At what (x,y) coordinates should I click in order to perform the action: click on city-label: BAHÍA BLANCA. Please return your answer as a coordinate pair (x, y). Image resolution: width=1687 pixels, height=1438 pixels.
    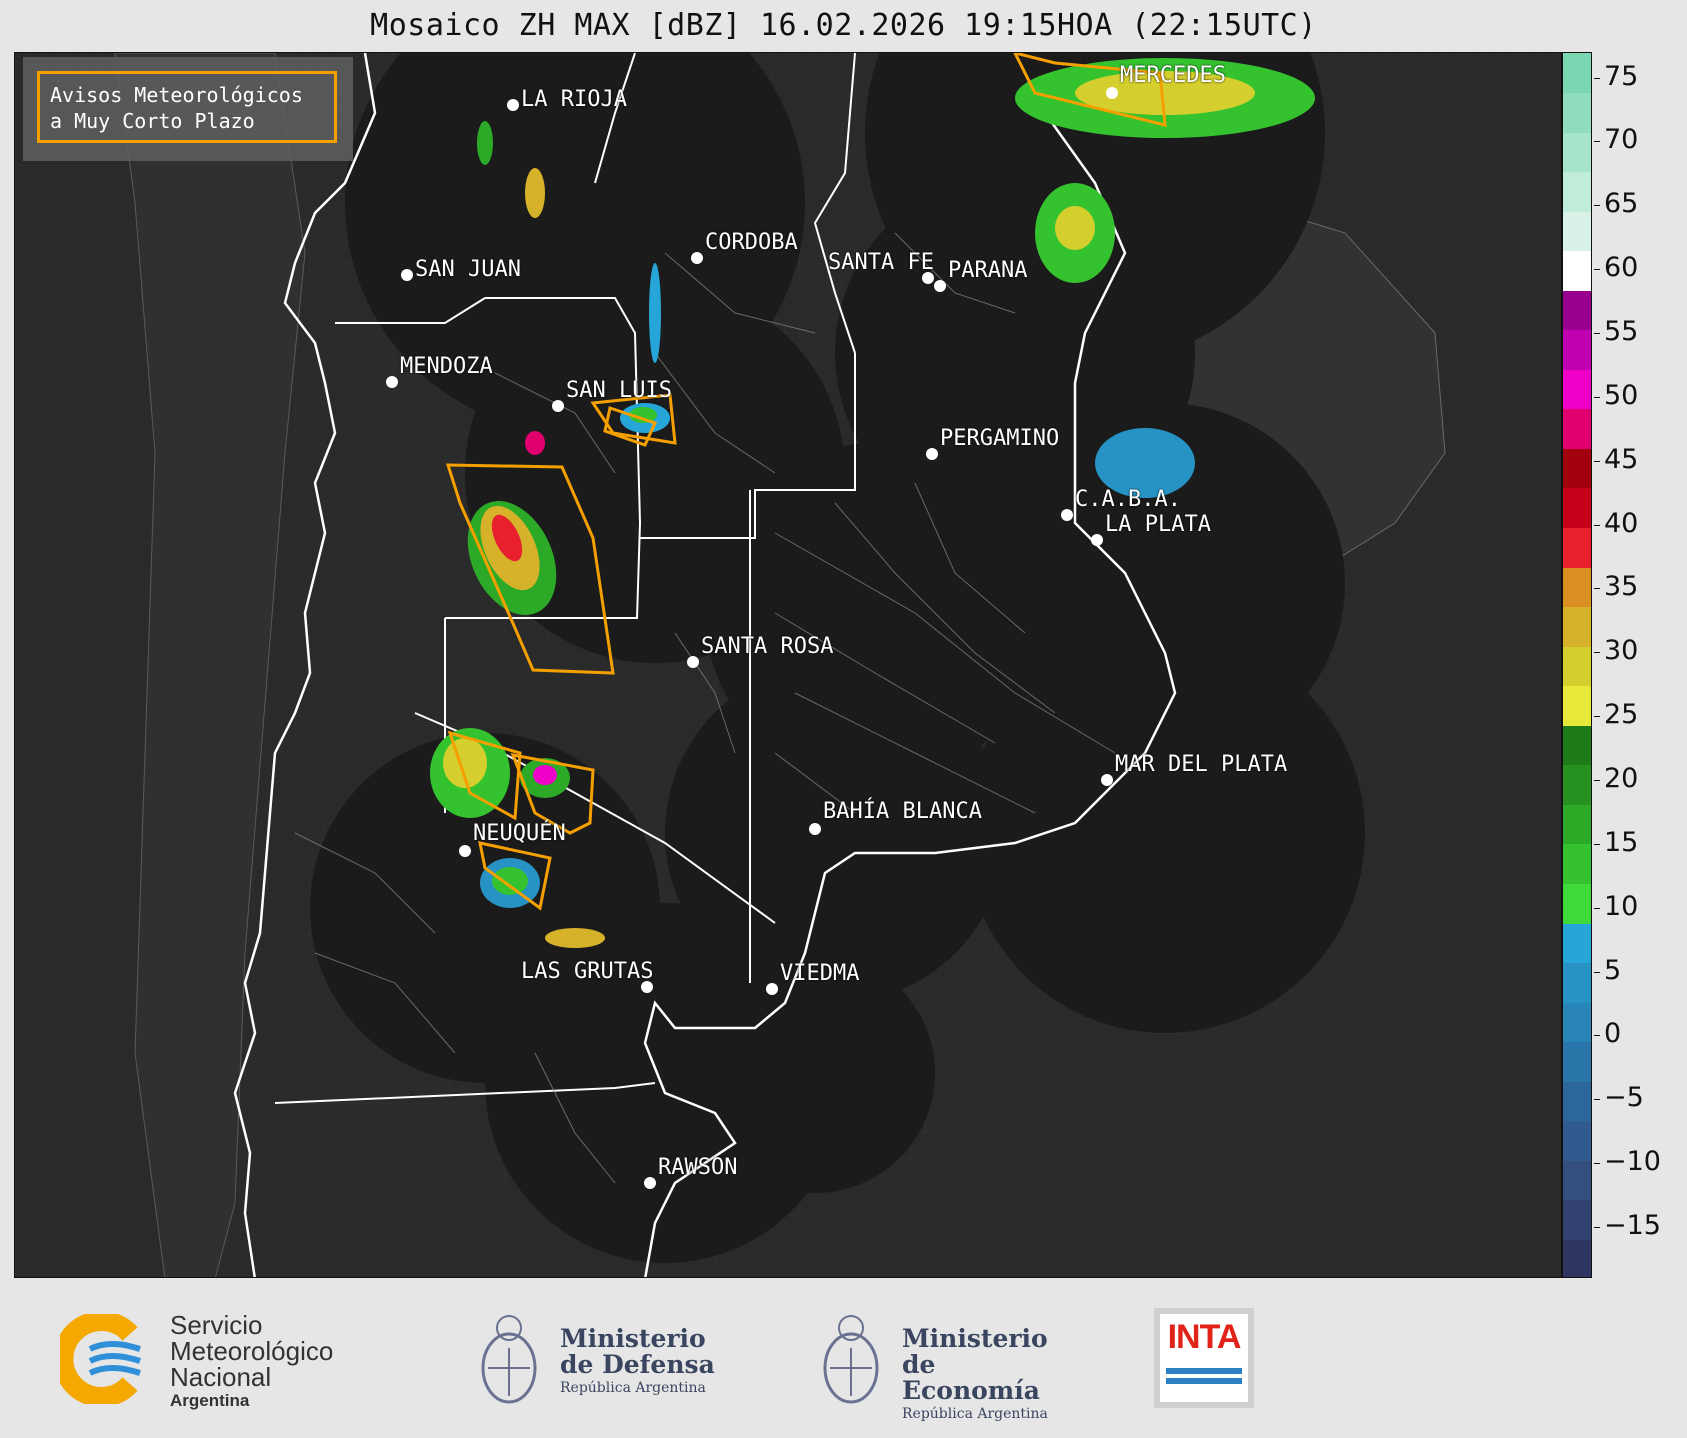
    Looking at the image, I should click on (902, 811).